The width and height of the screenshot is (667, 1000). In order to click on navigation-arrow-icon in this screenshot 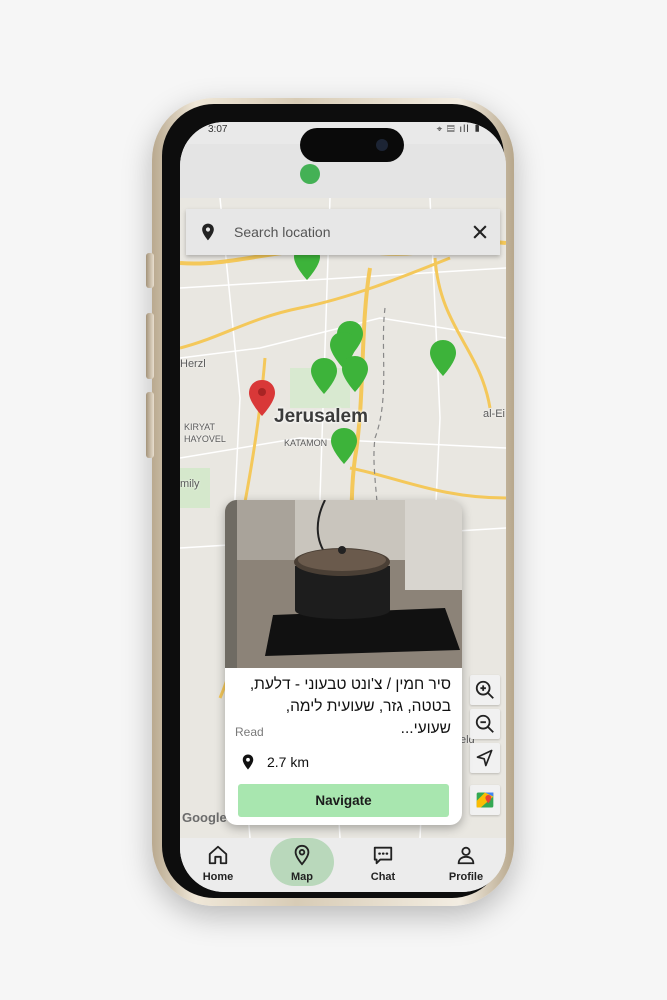, I will do `click(484, 758)`.